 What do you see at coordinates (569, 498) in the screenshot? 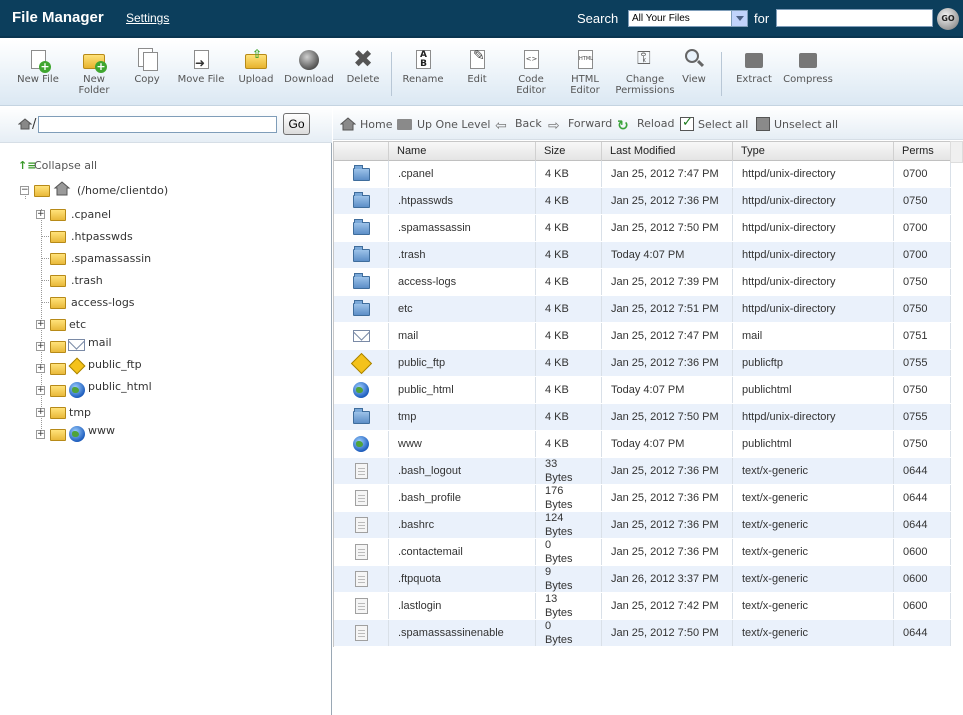
I see `row-size-cell: 176 Bytes` at bounding box center [569, 498].